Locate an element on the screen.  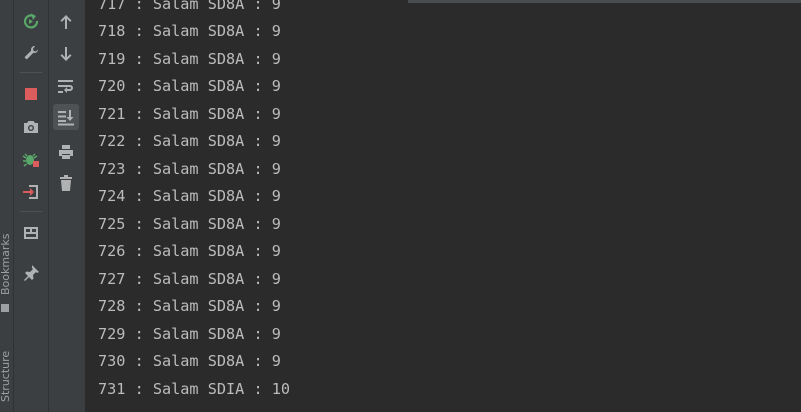
print-icon is located at coordinates (66, 152).